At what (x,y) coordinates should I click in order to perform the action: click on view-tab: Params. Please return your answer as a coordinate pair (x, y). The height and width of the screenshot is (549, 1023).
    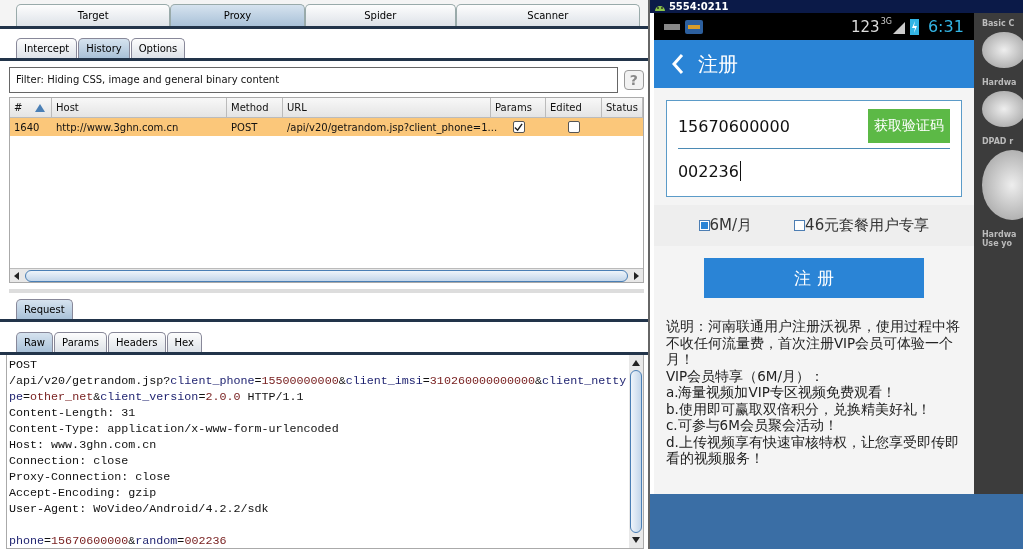
    Looking at the image, I should click on (80, 342).